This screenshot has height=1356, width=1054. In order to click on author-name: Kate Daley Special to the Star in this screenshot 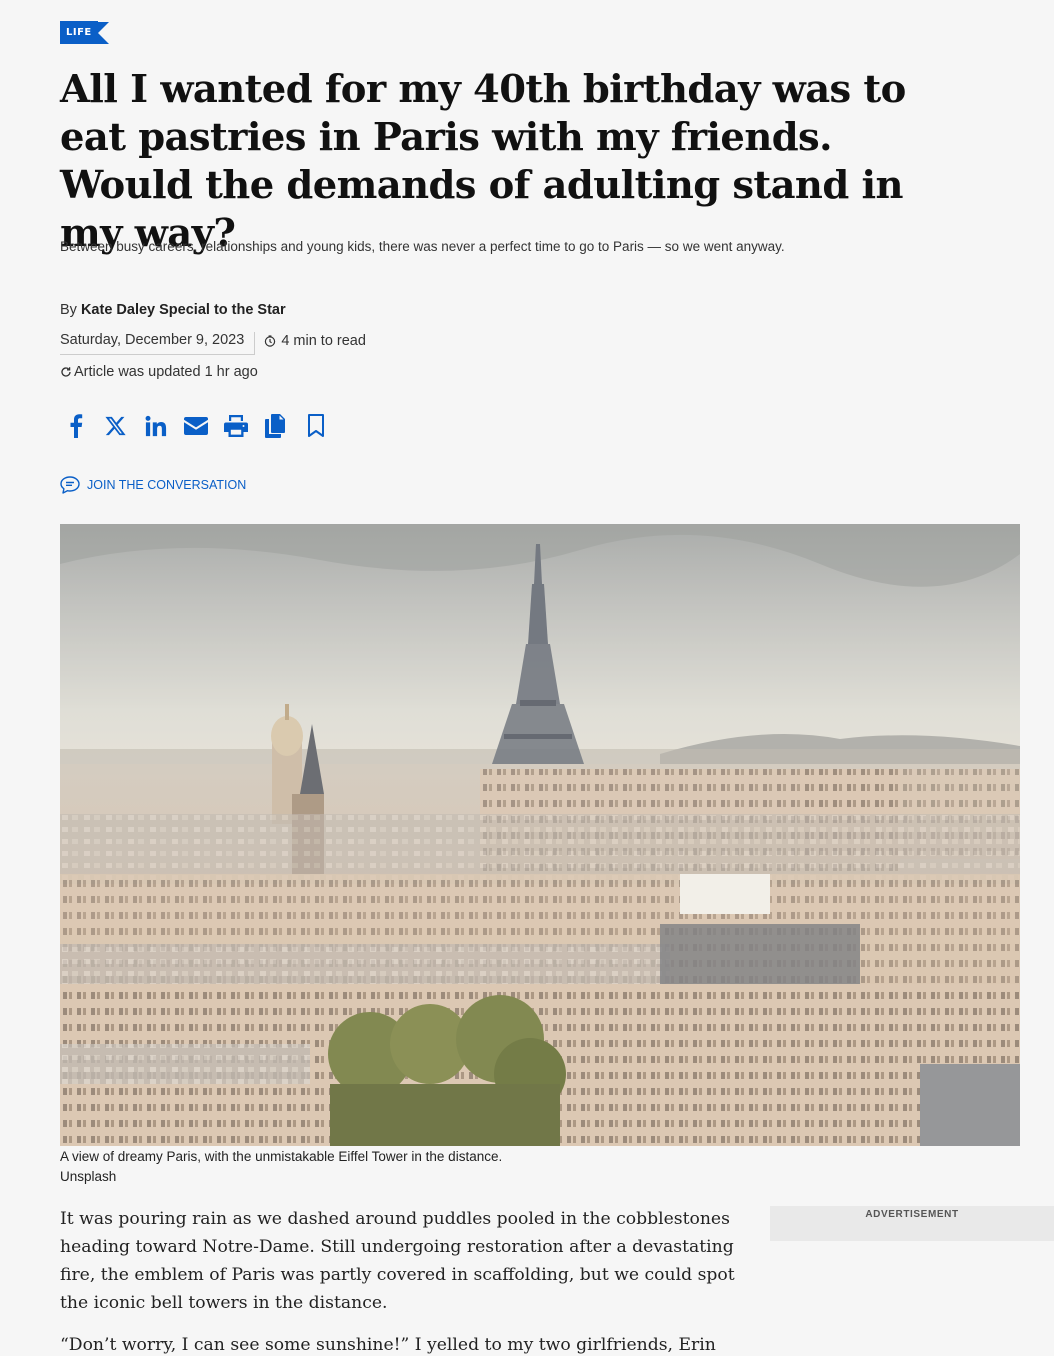, I will do `click(183, 310)`.